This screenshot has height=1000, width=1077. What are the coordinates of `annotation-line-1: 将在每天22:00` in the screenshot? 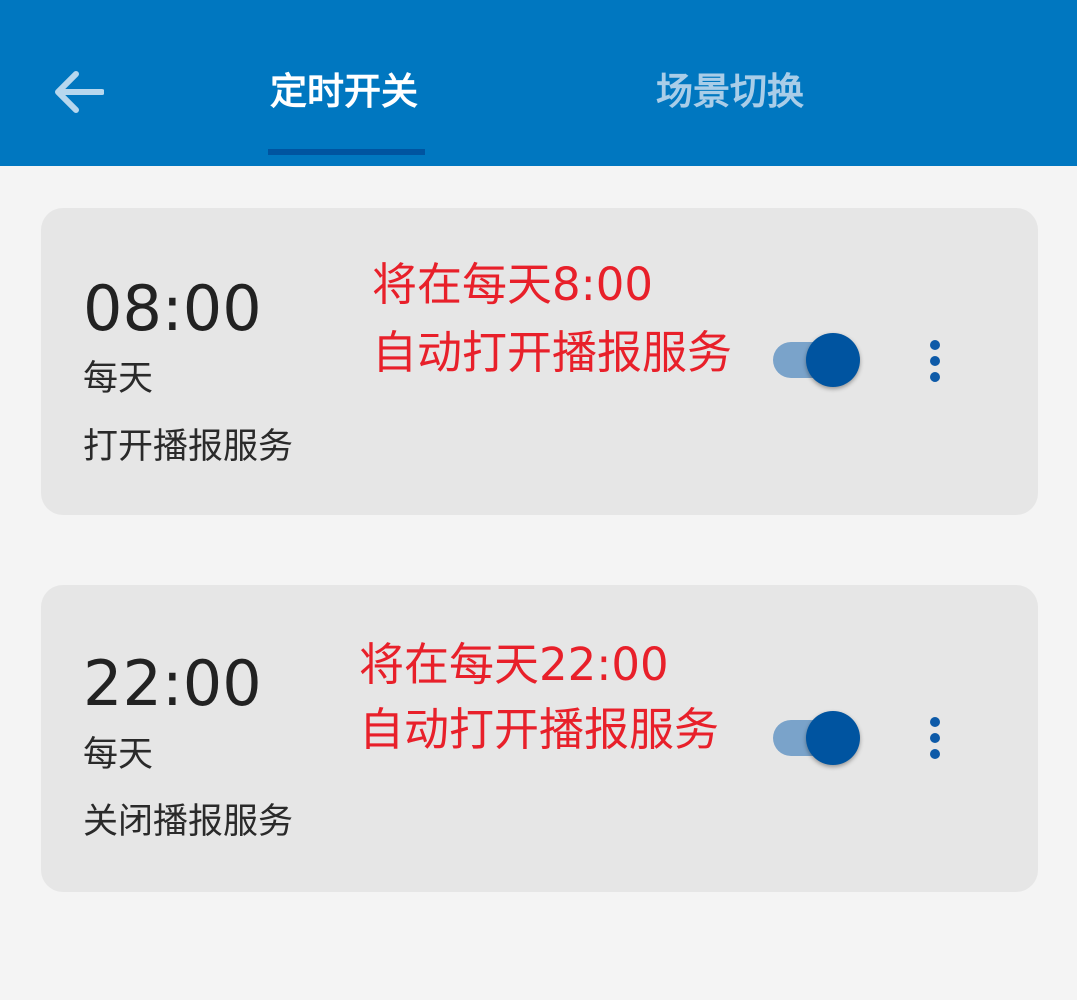 It's located at (514, 664).